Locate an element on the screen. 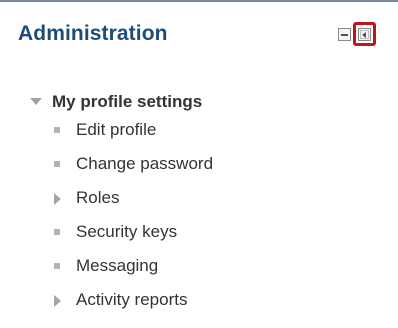 This screenshot has height=328, width=398. hide-block-button is located at coordinates (344, 34).